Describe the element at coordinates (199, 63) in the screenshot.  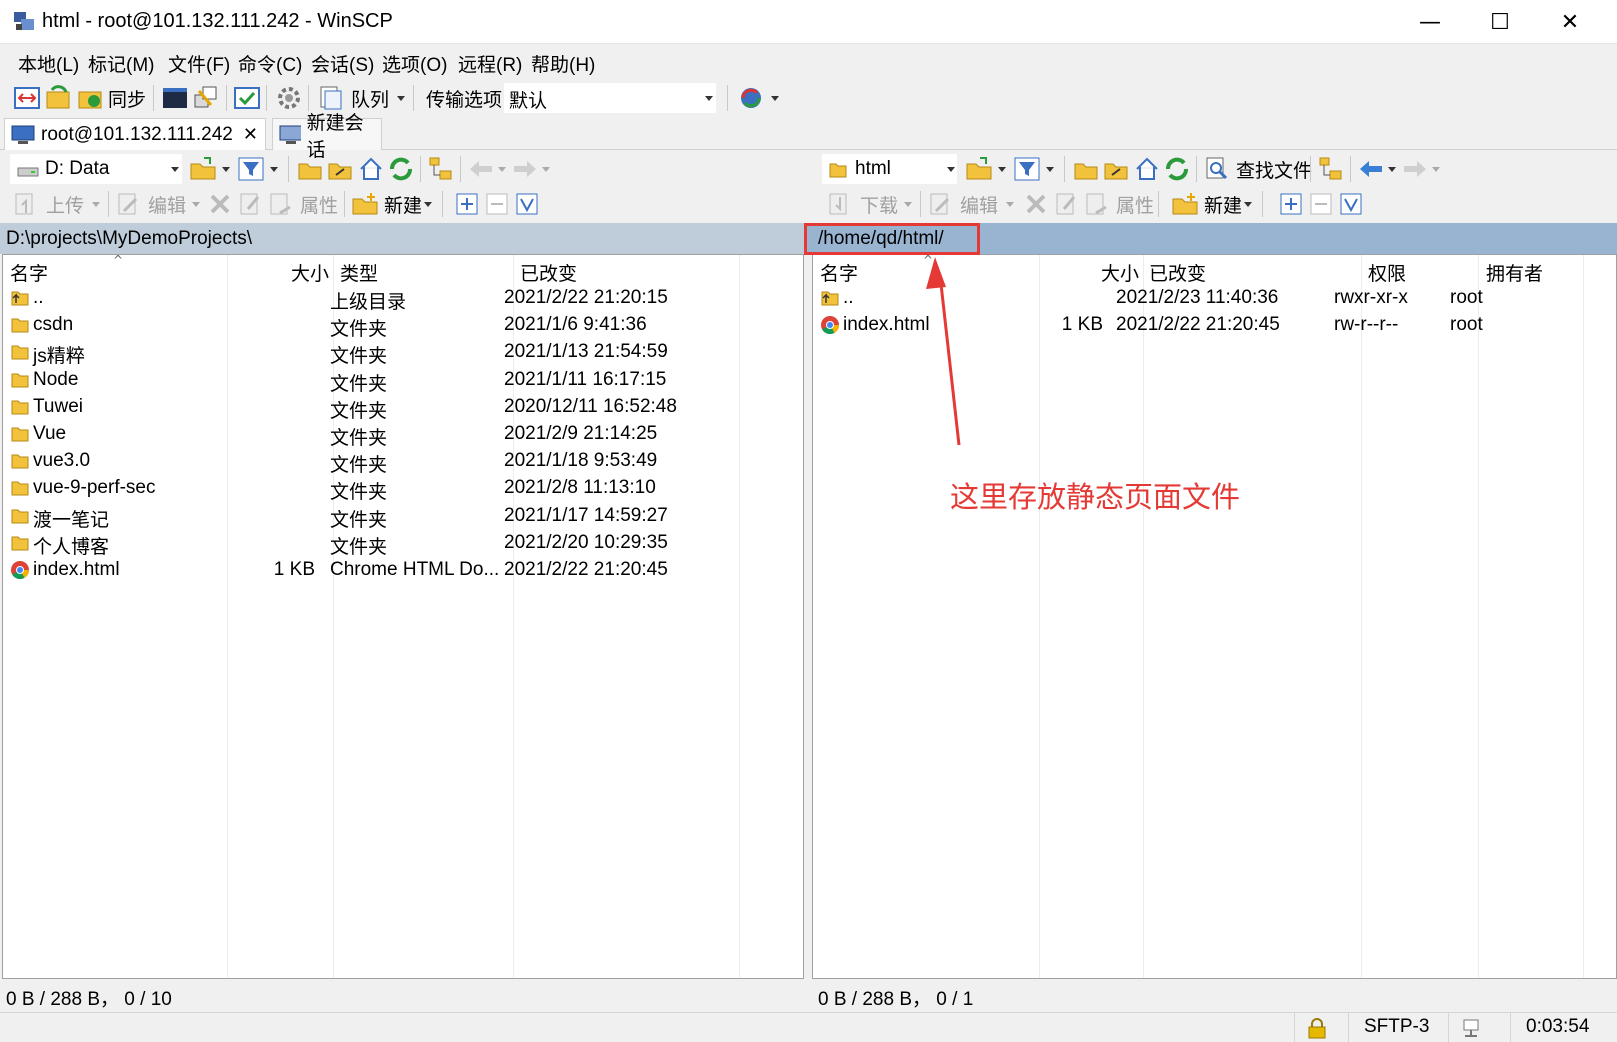
I see `menu-file: 文件(F)` at that location.